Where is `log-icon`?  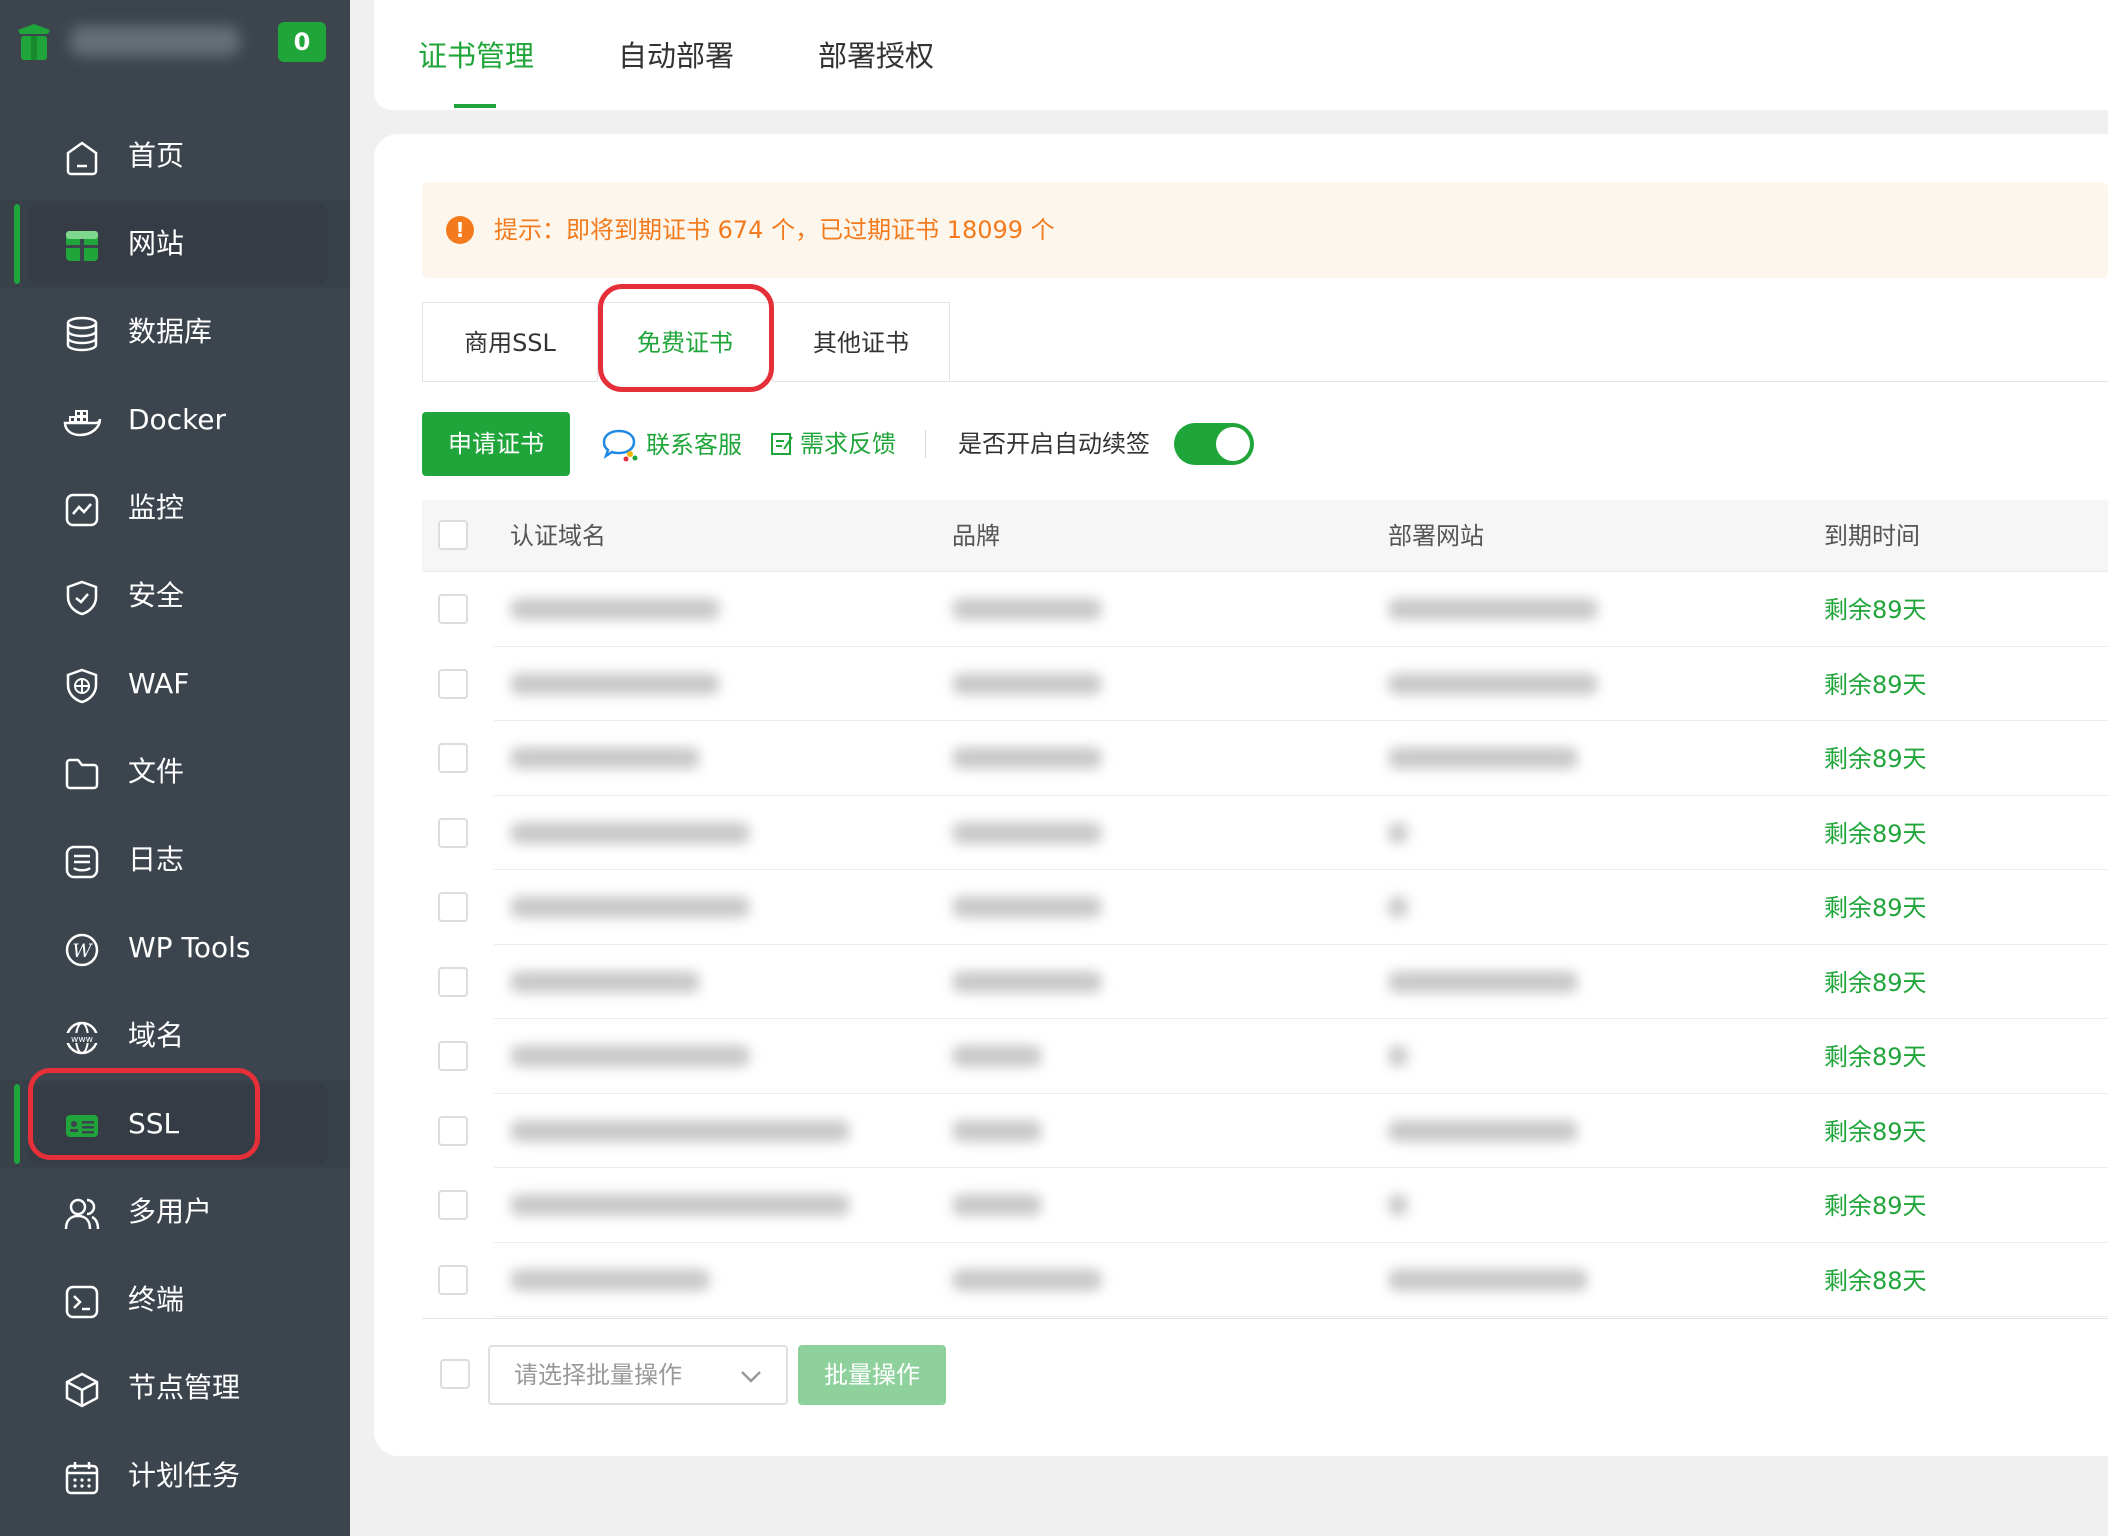
log-icon is located at coordinates (82, 862).